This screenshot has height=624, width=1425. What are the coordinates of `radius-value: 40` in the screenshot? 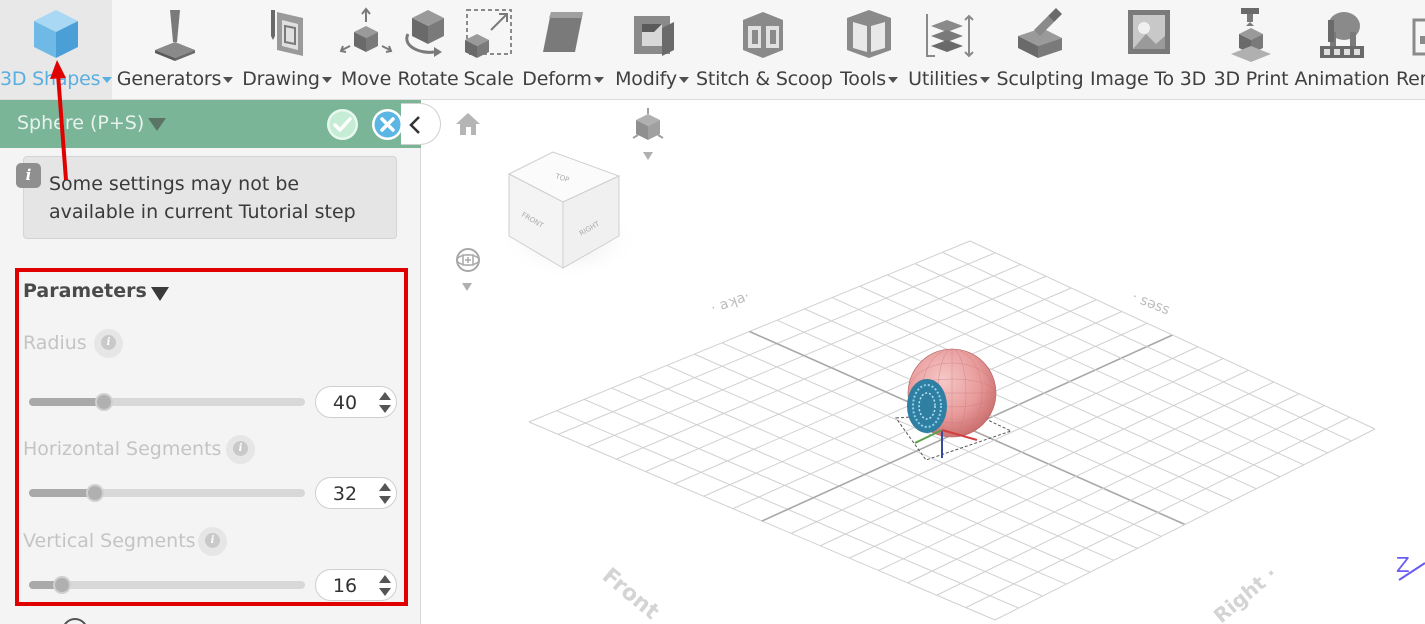 It's located at (345, 403).